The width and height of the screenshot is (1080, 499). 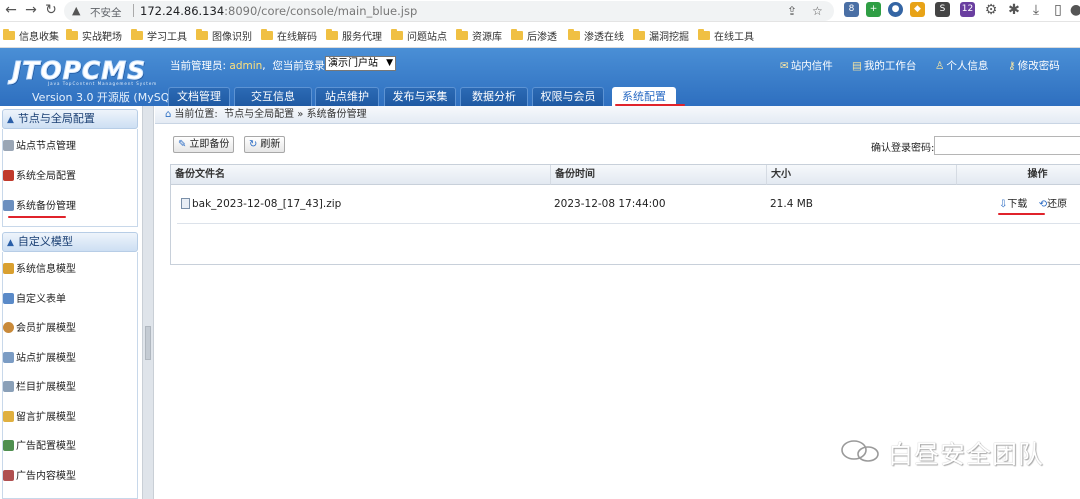 What do you see at coordinates (51, 10) in the screenshot?
I see `reload-icon: ↻` at bounding box center [51, 10].